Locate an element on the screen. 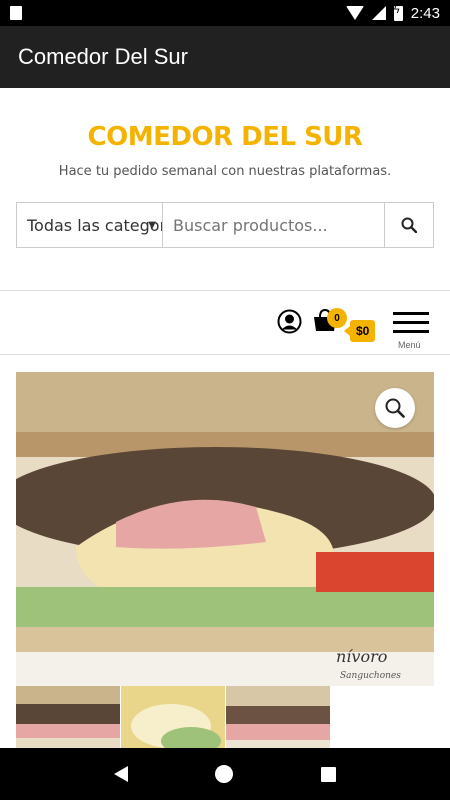 The image size is (450, 800). home-icon is located at coordinates (224, 774).